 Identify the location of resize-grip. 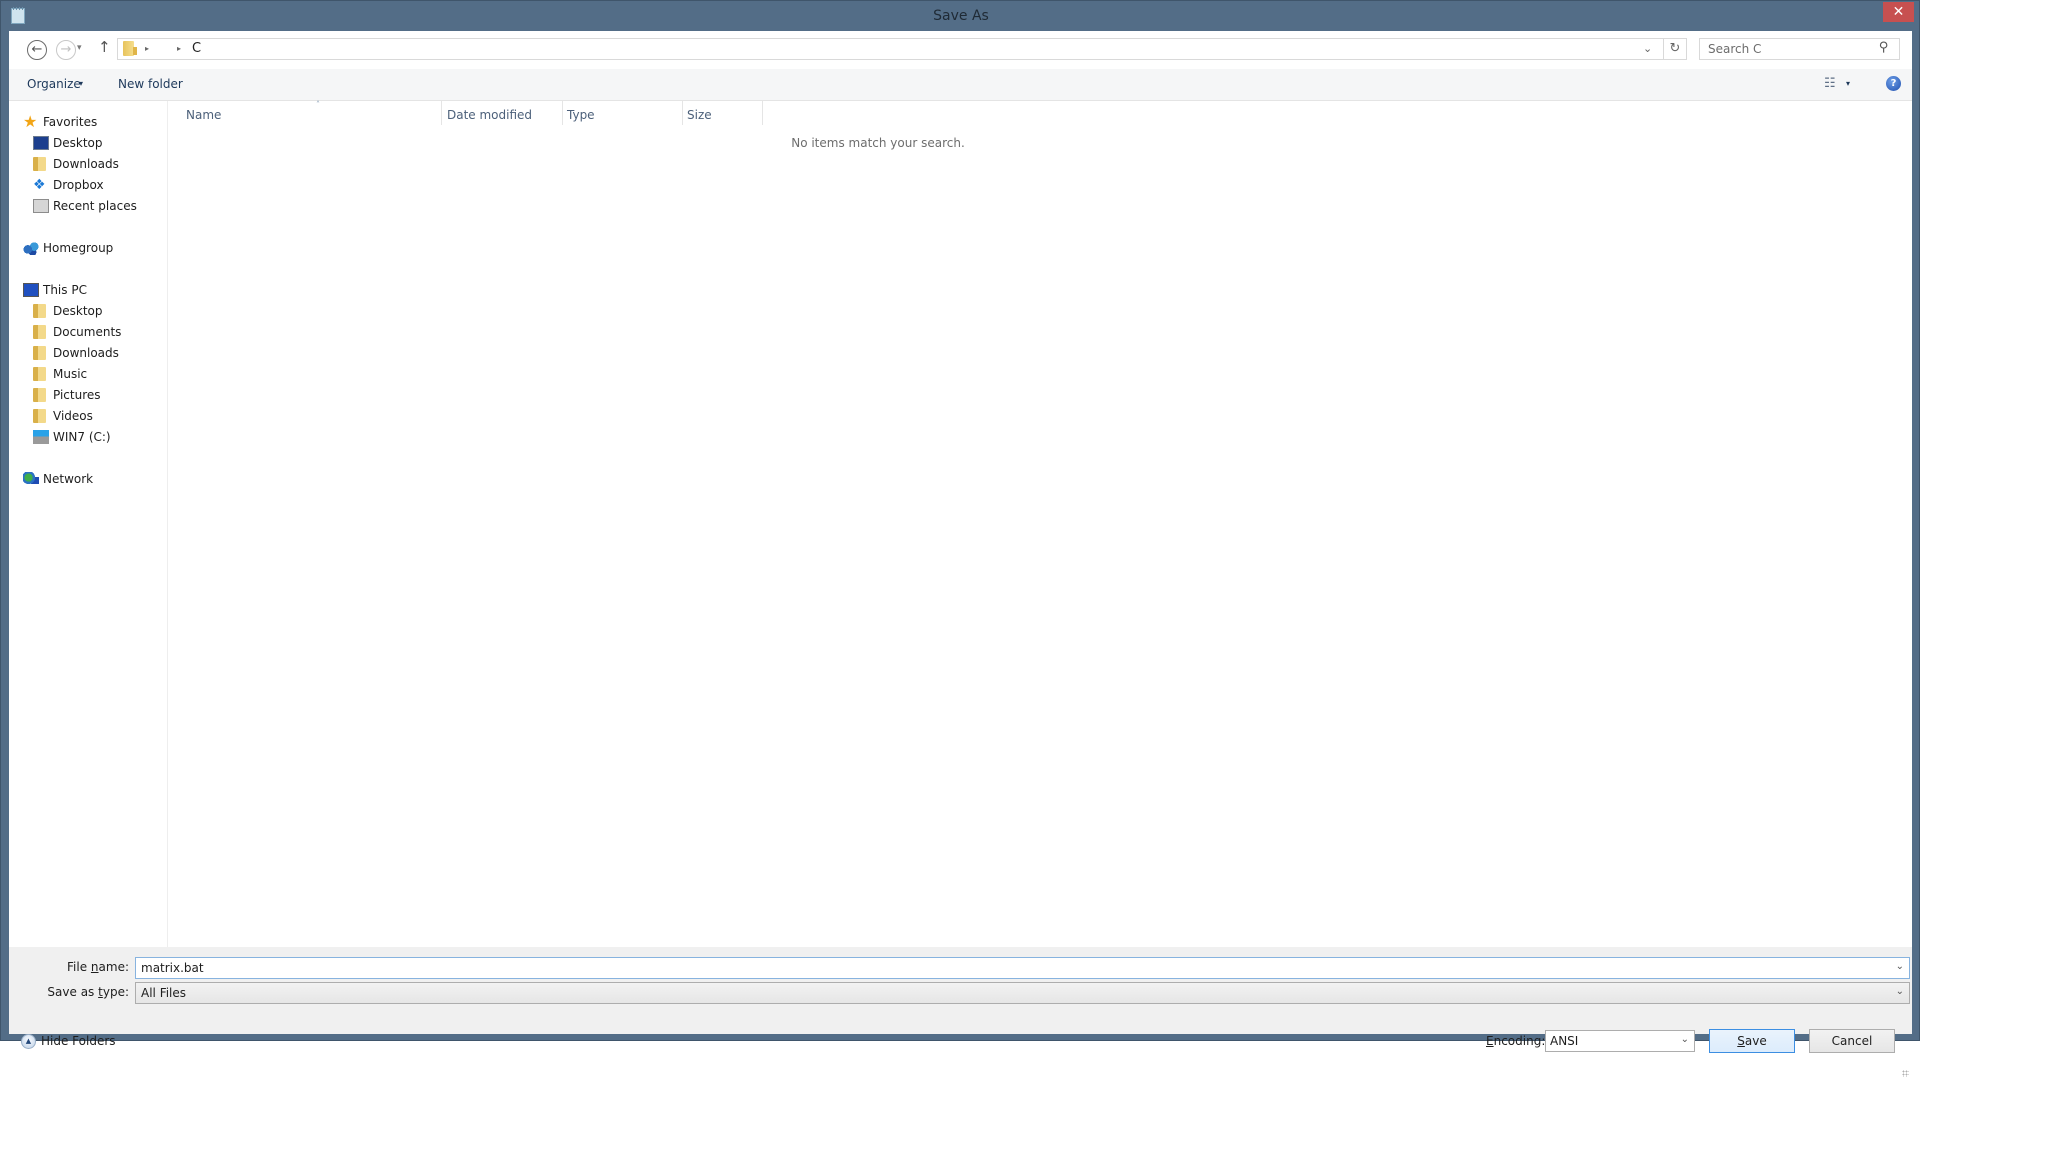
(1905, 1073).